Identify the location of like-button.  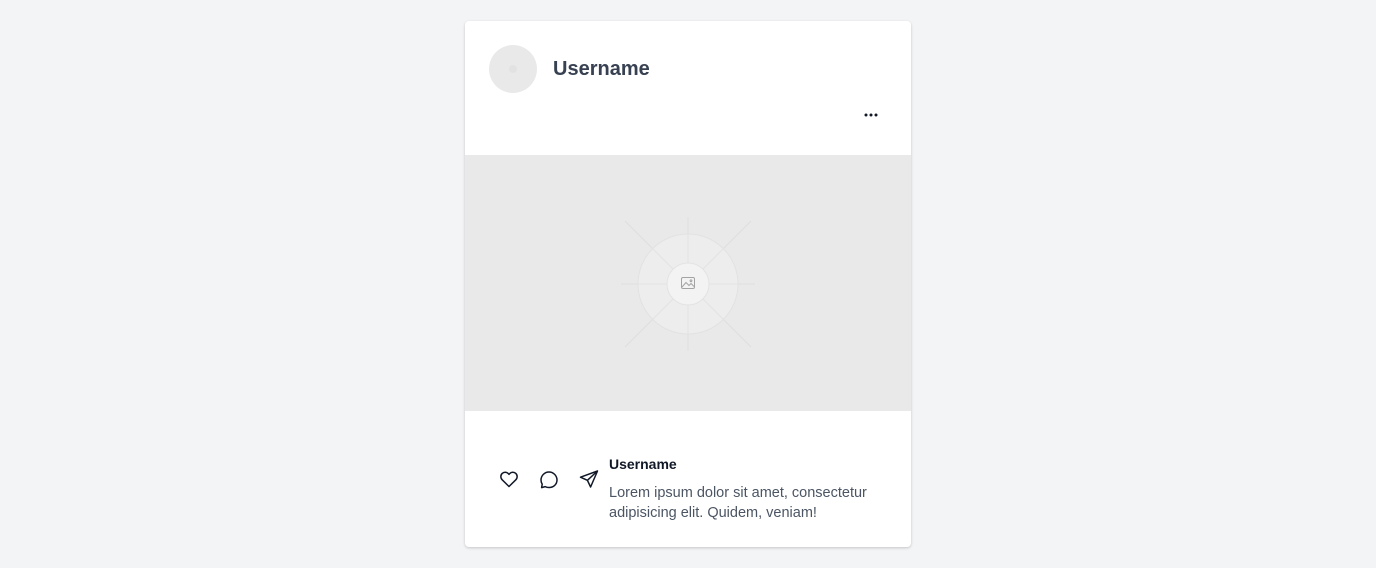
(509, 479).